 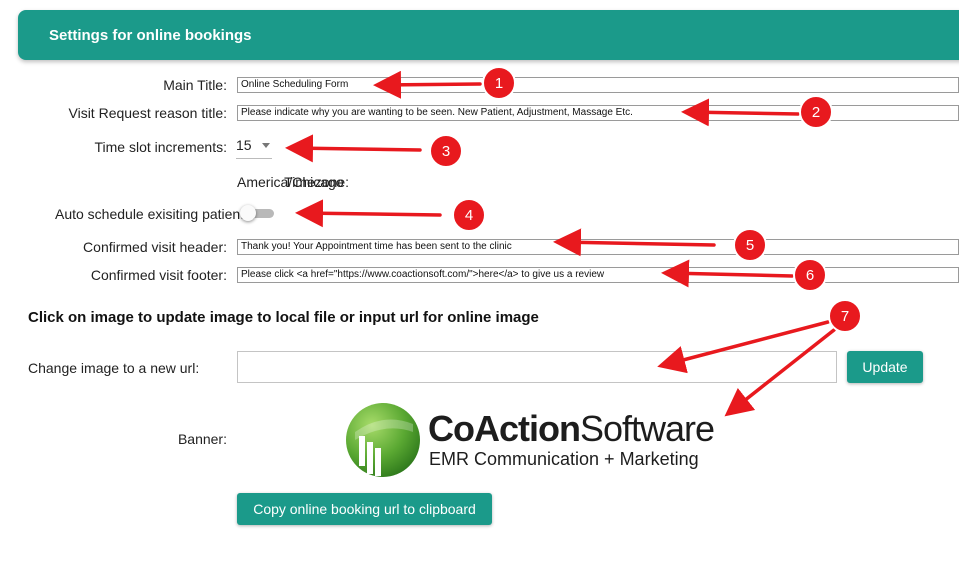 I want to click on annotation-number: 1, so click(x=499, y=83).